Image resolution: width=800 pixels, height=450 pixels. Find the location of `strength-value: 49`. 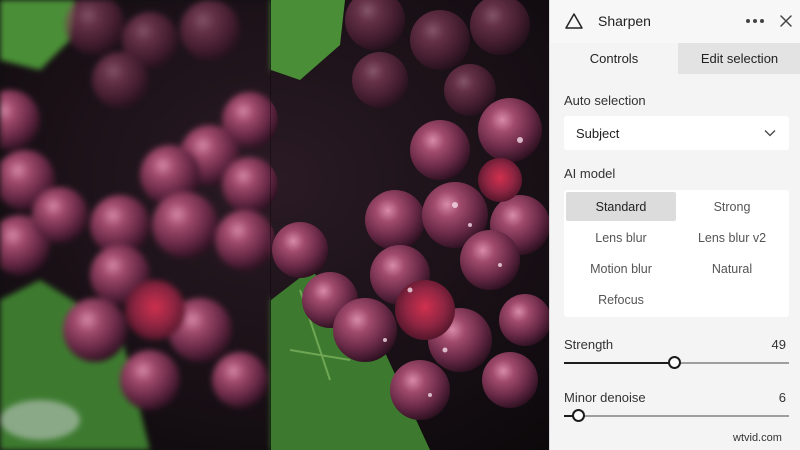

strength-value: 49 is located at coordinates (778, 344).